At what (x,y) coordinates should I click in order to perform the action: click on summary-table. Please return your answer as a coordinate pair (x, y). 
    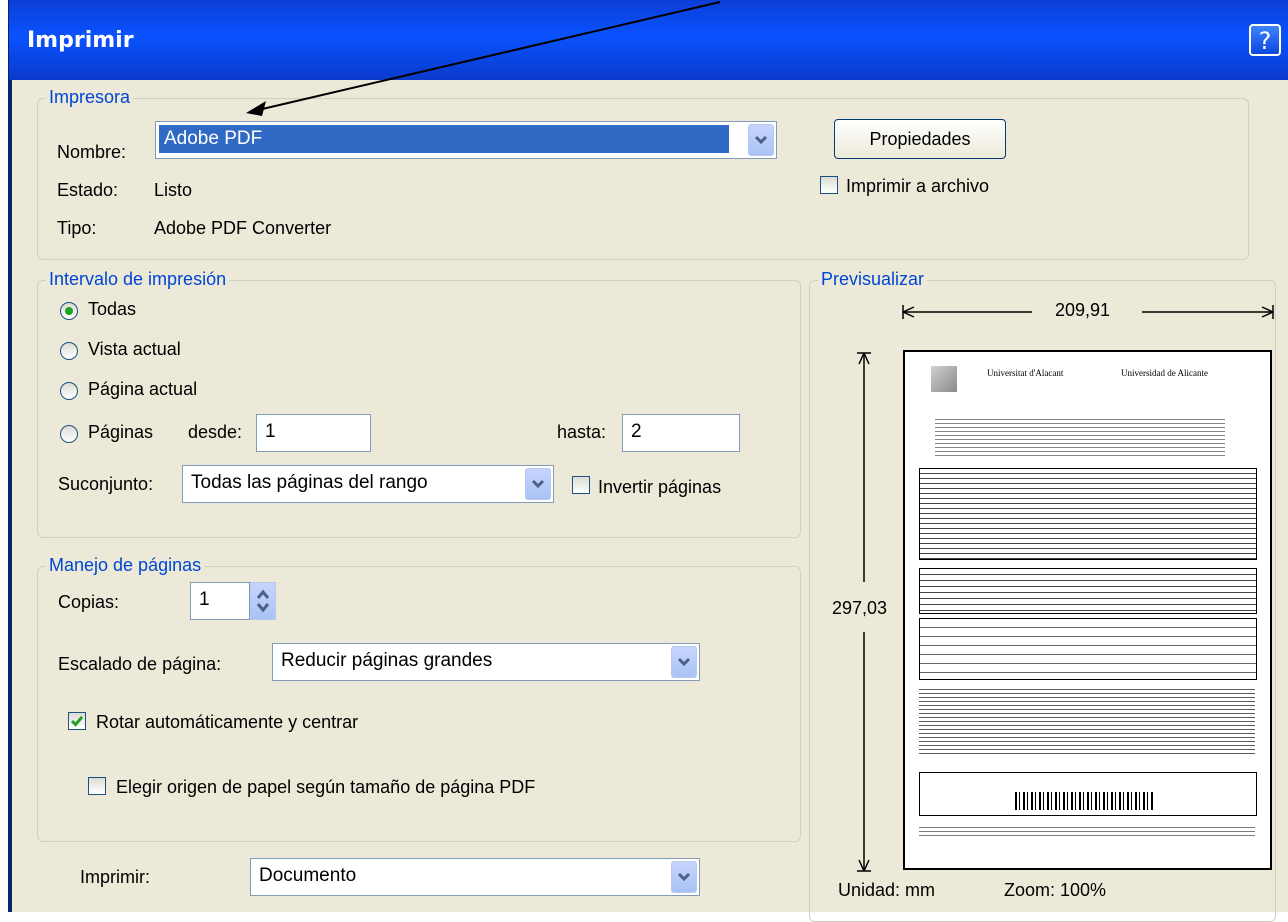
    Looking at the image, I should click on (1088, 591).